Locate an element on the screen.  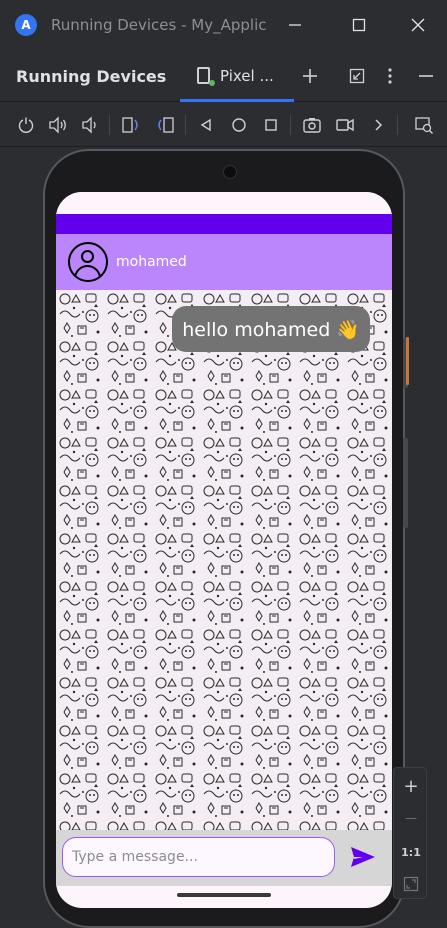
plus-icon is located at coordinates (310, 76).